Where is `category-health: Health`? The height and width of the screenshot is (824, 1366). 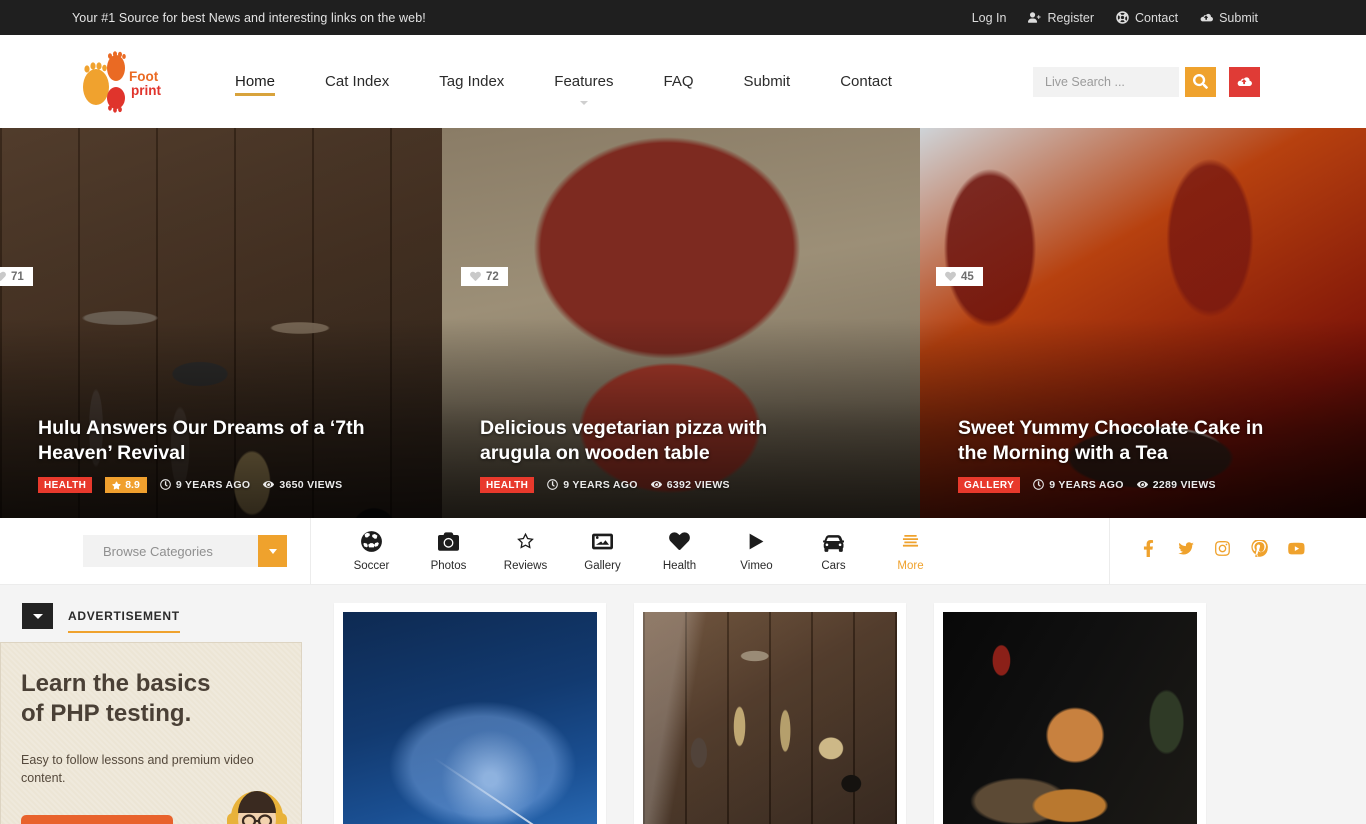 category-health: Health is located at coordinates (679, 551).